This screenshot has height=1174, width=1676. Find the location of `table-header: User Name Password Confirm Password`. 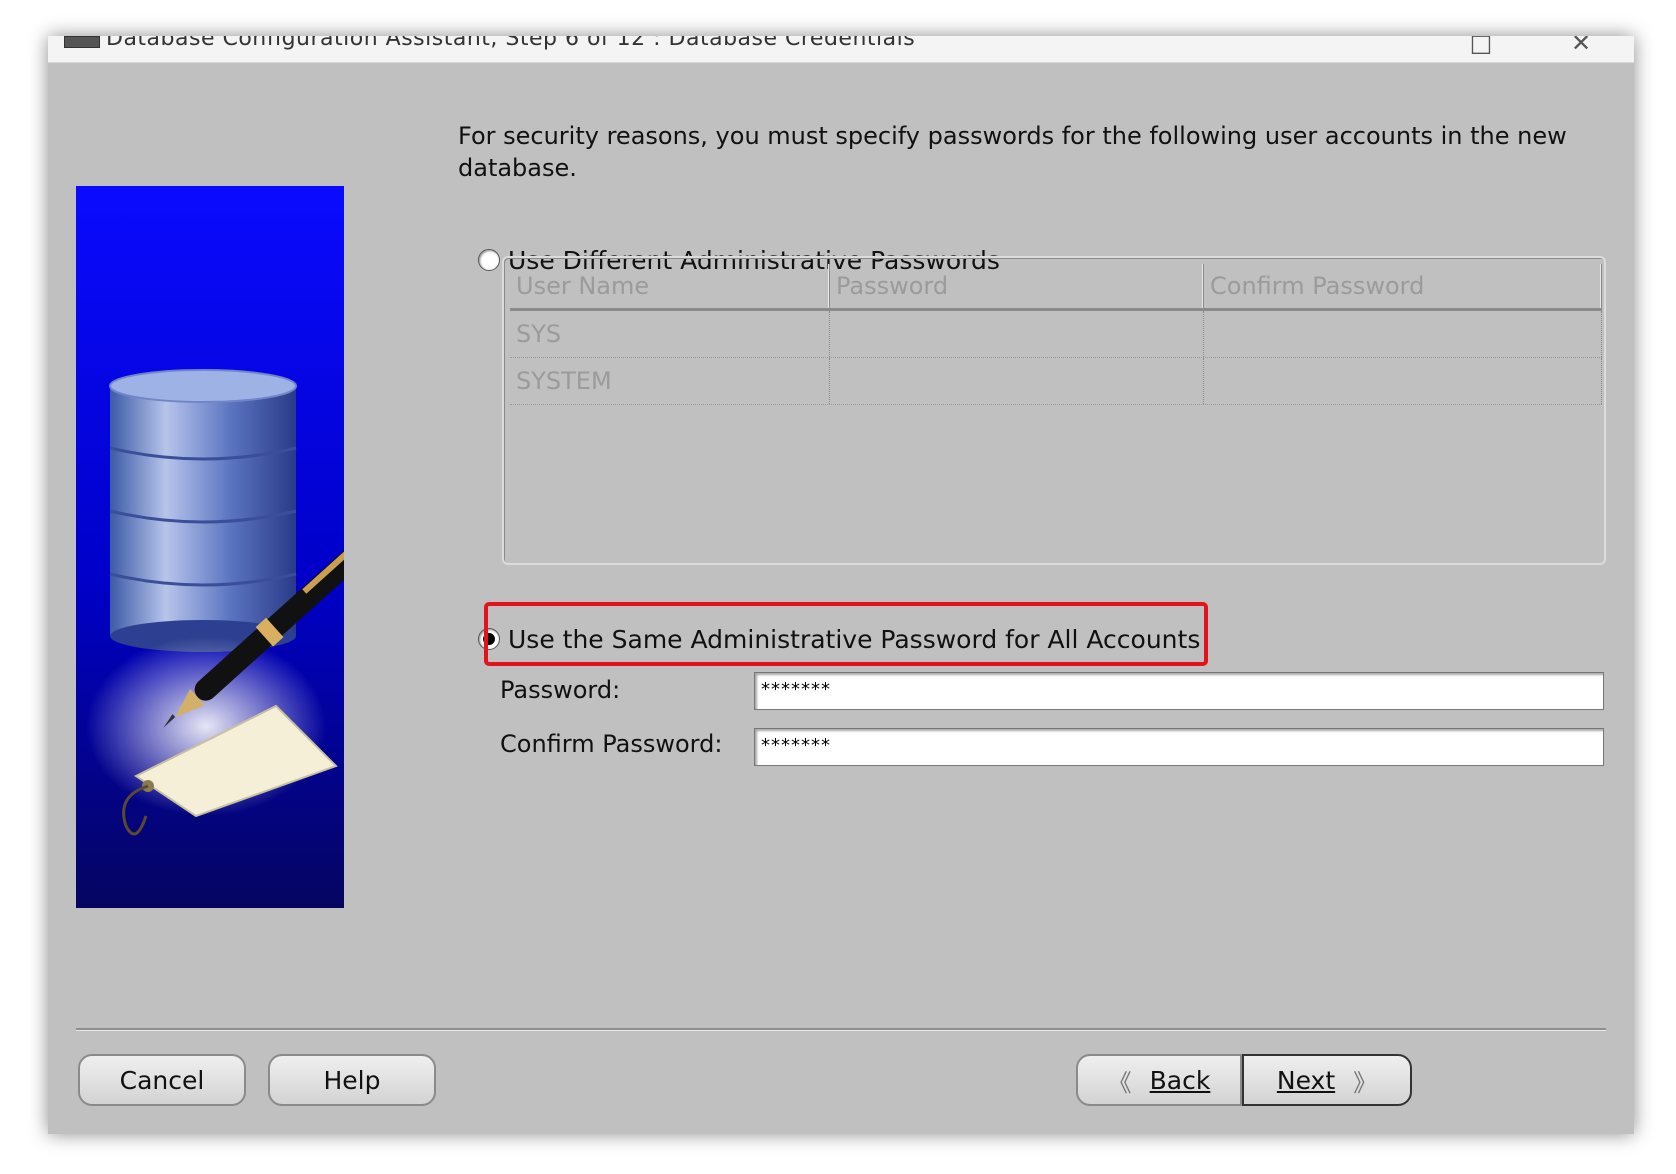

table-header: User Name Password Confirm Password is located at coordinates (1056, 287).